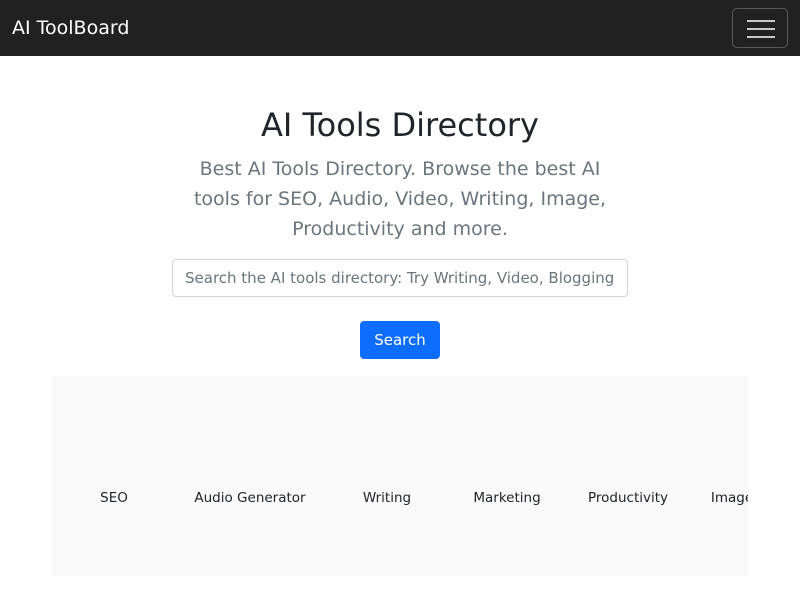 The image size is (800, 600). Describe the element at coordinates (249, 498) in the screenshot. I see `category-item-audio-generator: Audio Generator` at that location.